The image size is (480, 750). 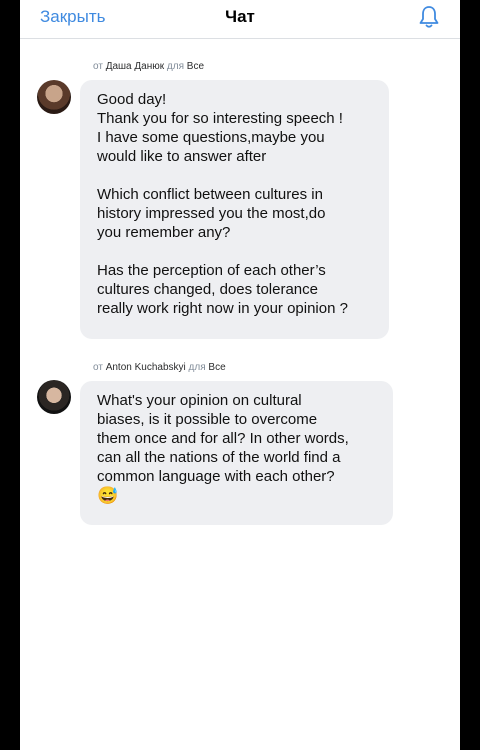 What do you see at coordinates (220, 118) in the screenshot?
I see `message-line: Thank you for so interesting speech !` at bounding box center [220, 118].